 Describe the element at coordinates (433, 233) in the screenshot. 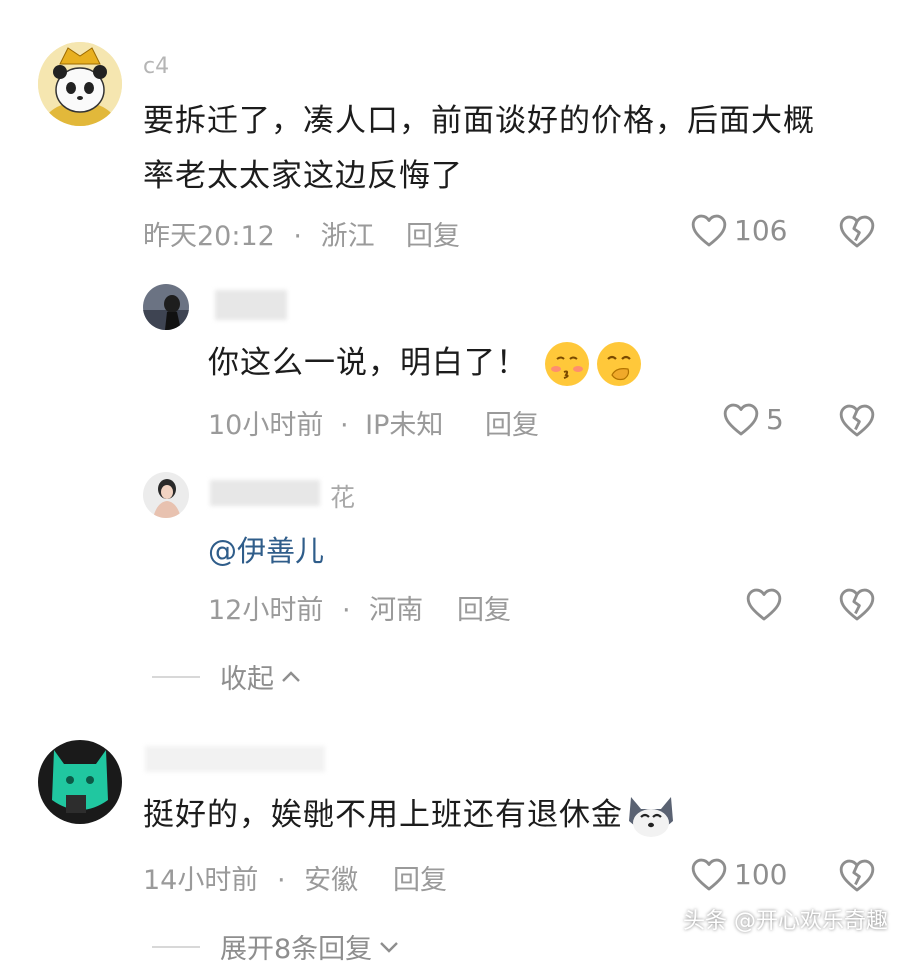

I see `comment-1-reply-button: 回复` at that location.